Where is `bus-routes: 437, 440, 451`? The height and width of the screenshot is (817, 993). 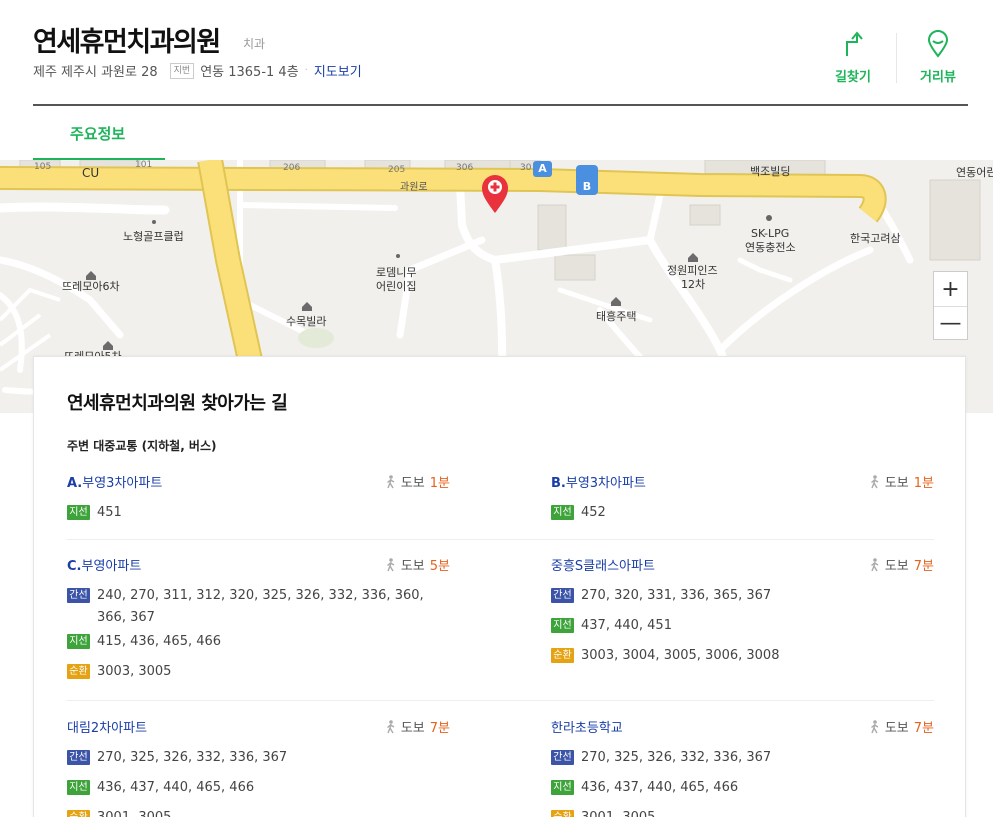 bus-routes: 437, 440, 451 is located at coordinates (626, 625).